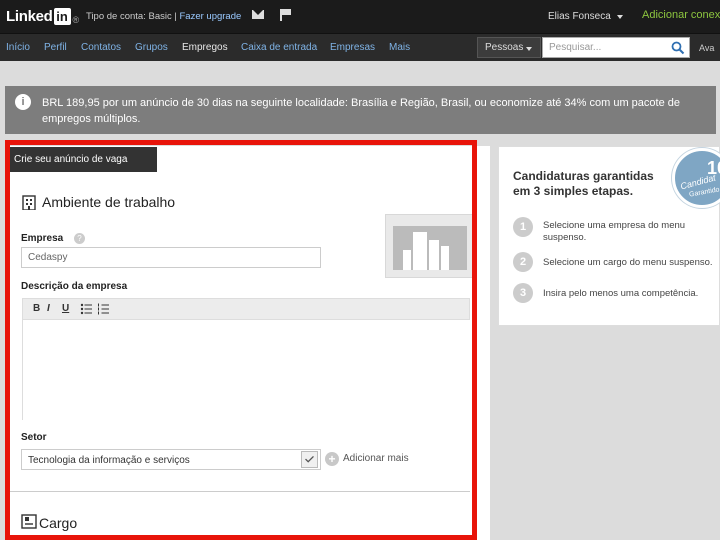 The image size is (720, 540). I want to click on logo-text: Linked, so click(29, 16).